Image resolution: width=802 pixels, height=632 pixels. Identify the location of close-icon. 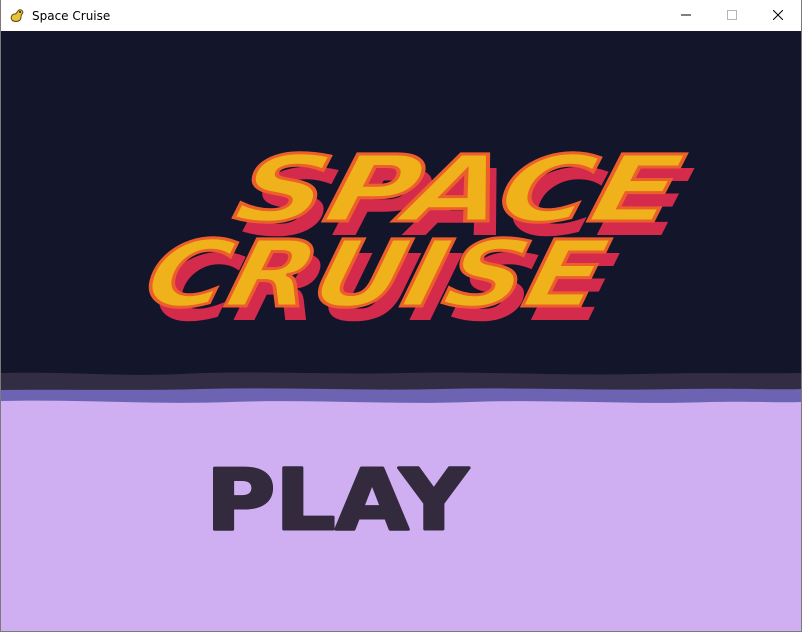
(778, 16).